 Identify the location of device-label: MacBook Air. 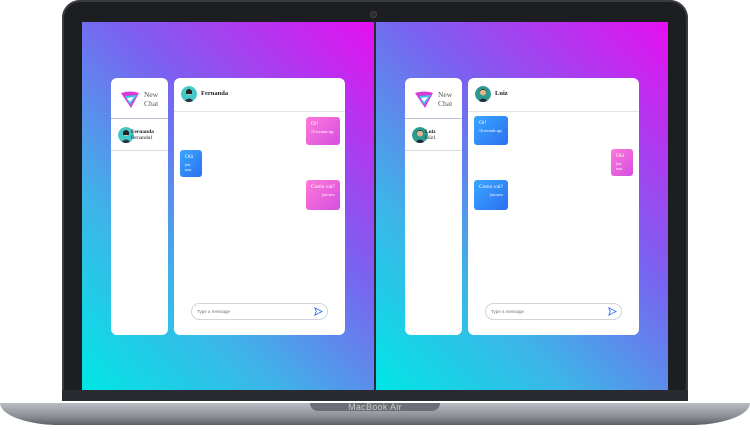
(375, 407).